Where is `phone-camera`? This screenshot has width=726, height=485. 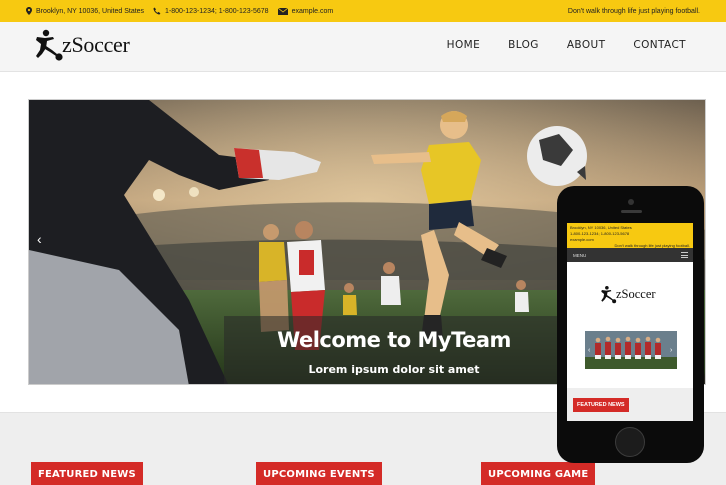 phone-camera is located at coordinates (631, 202).